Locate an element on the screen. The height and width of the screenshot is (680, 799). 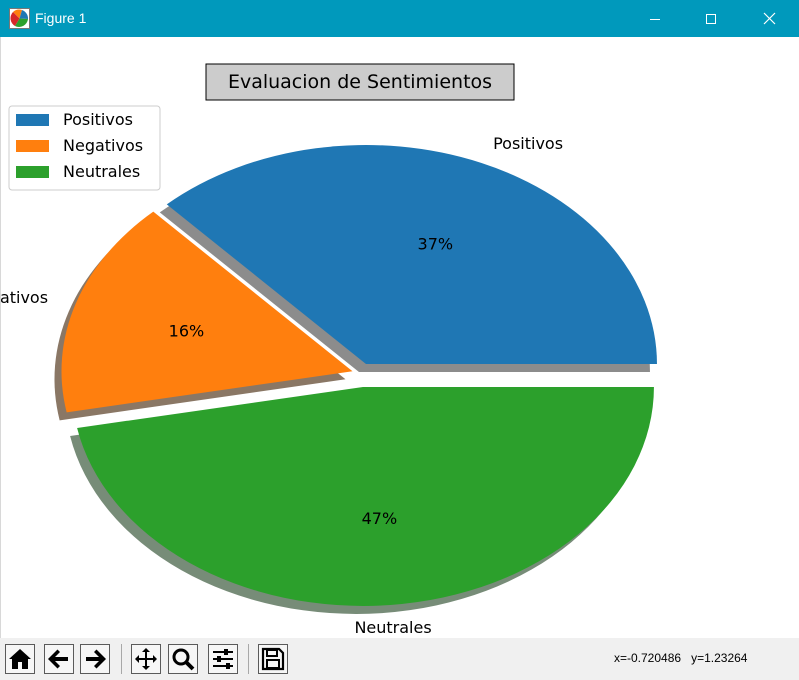
minimize-icon is located at coordinates (655, 19).